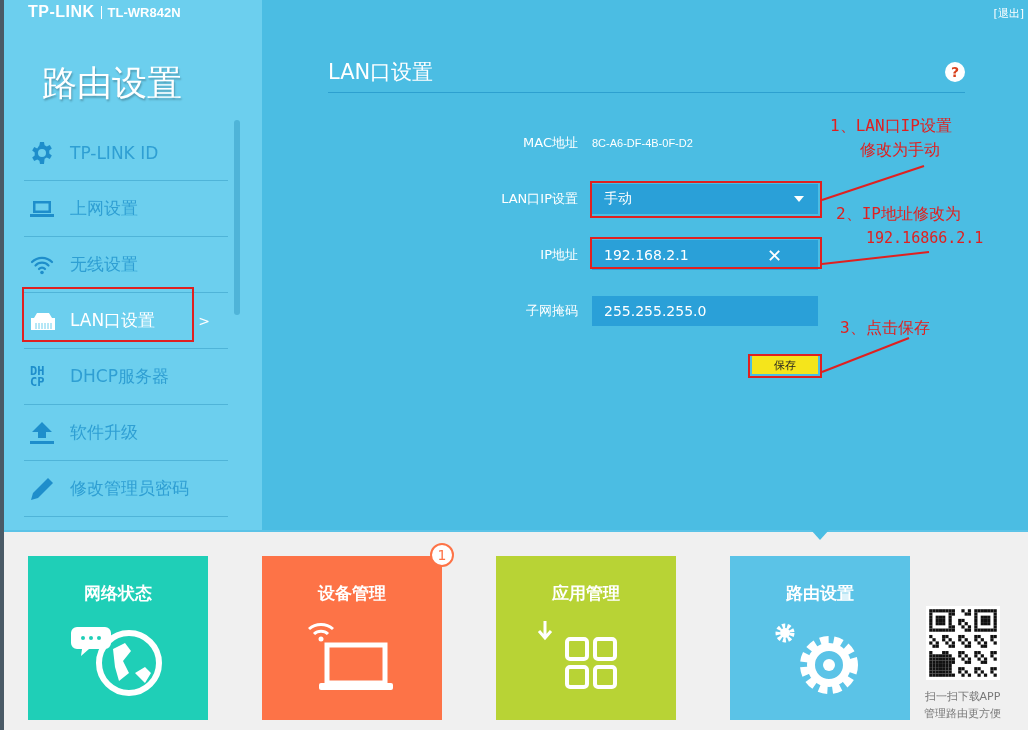 This screenshot has height=730, width=1028. Describe the element at coordinates (42, 264) in the screenshot. I see `wifi-icon` at that location.